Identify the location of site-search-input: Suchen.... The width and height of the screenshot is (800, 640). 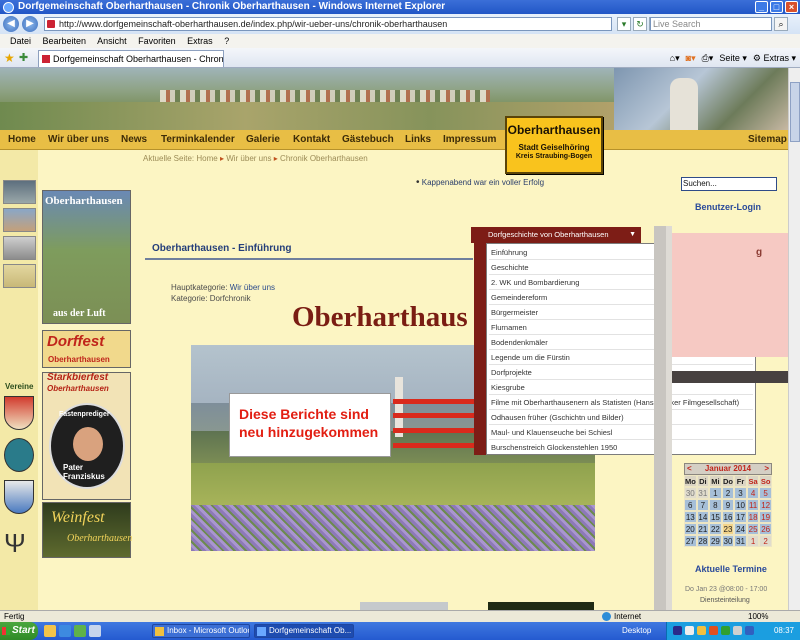
(729, 184).